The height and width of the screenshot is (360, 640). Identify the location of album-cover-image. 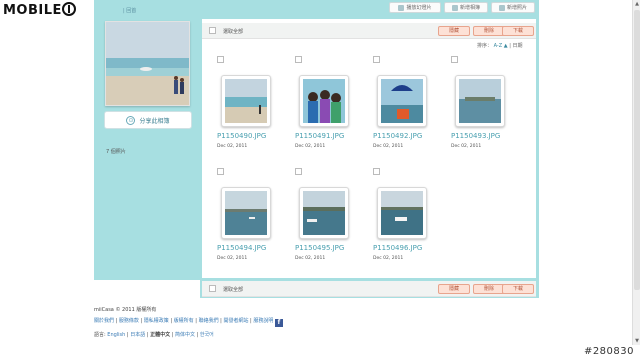
(147, 63).